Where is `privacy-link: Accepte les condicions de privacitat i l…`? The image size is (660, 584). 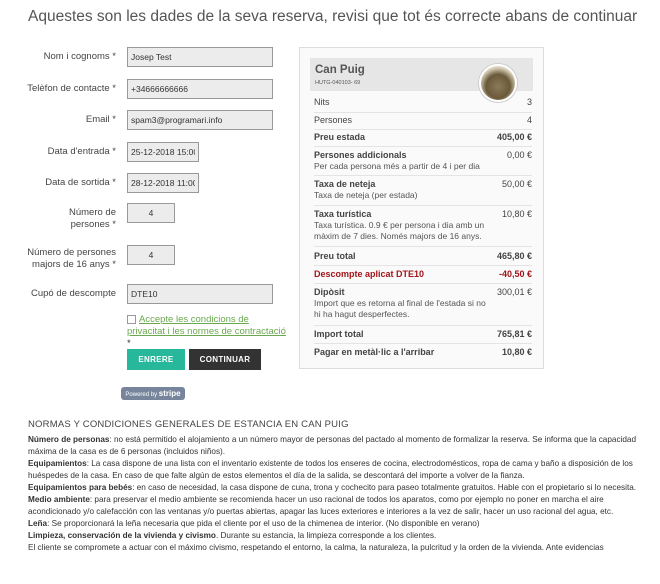 privacy-link: Accepte les condicions de privacitat i l… is located at coordinates (206, 325).